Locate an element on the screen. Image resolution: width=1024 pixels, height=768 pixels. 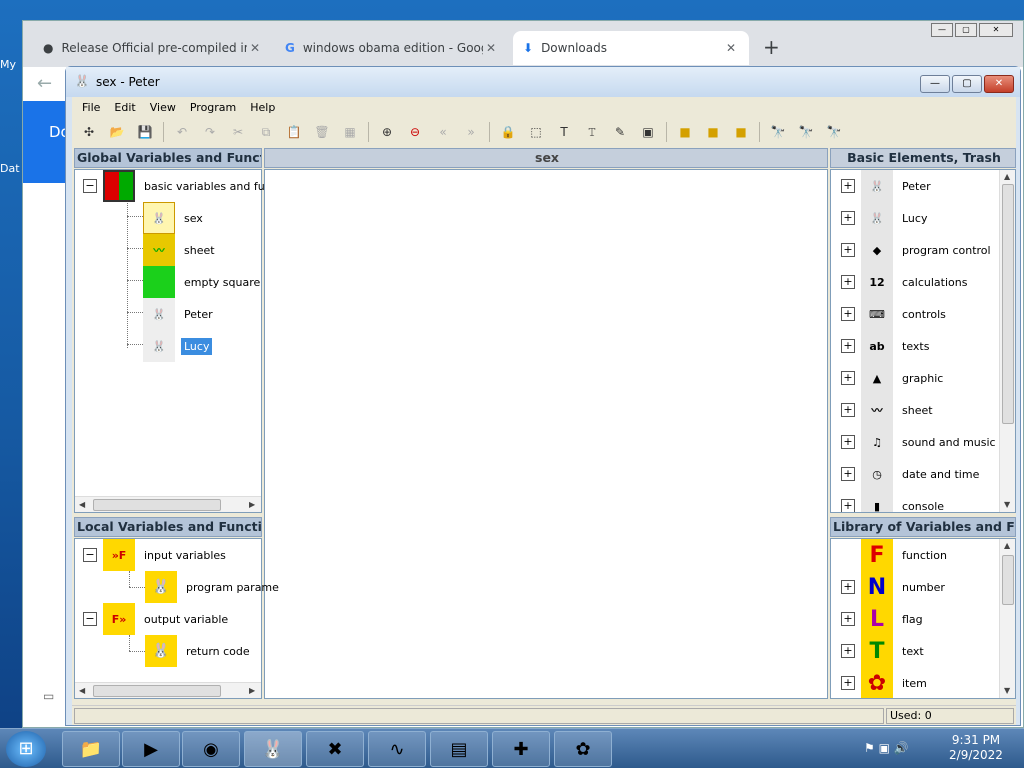
maximize-icon: ▢ is located at coordinates (966, 30).